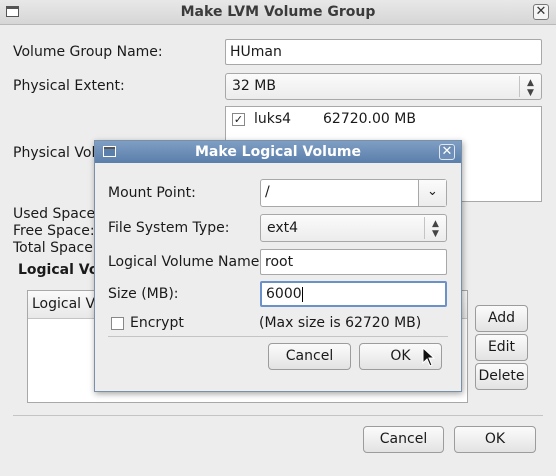  Describe the element at coordinates (157, 323) in the screenshot. I see `encrypt-label: Encrypt` at that location.